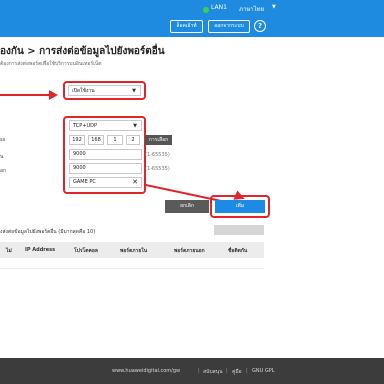 This screenshot has width=384, height=384. What do you see at coordinates (9, 251) in the screenshot?
I see `column-header: ไม่` at bounding box center [9, 251].